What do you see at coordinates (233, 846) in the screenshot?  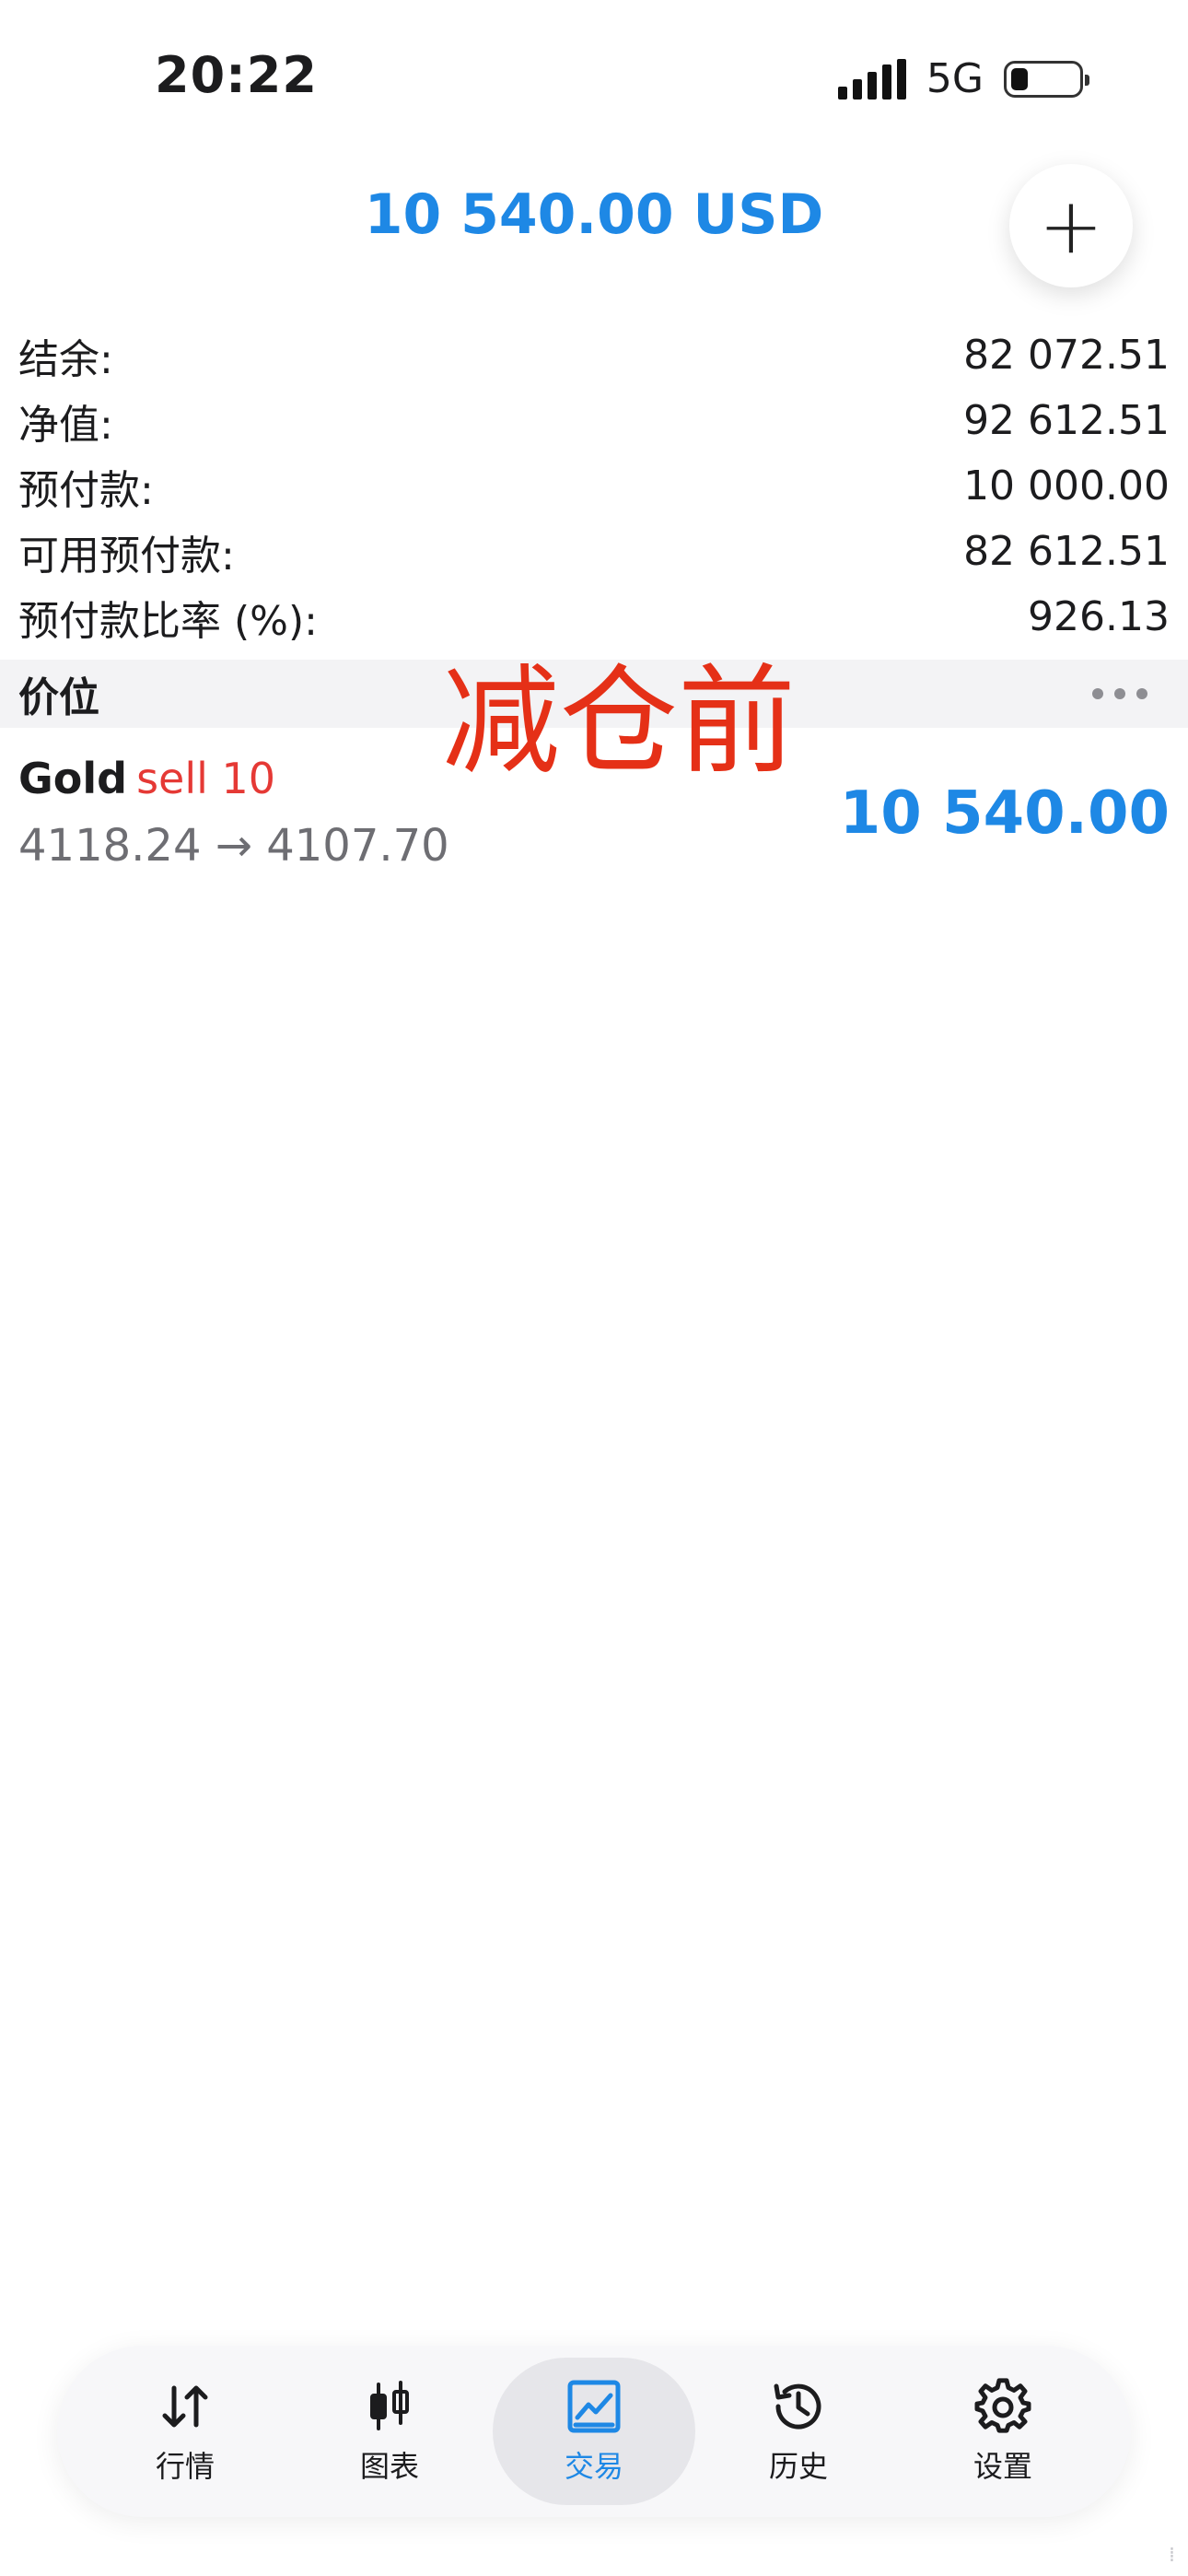 I see `position-prices: 4118.24 → 4107.70` at bounding box center [233, 846].